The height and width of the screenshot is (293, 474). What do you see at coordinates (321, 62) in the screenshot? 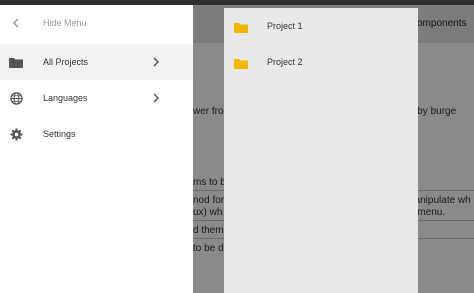
I see `project-item: Project 2` at bounding box center [321, 62].